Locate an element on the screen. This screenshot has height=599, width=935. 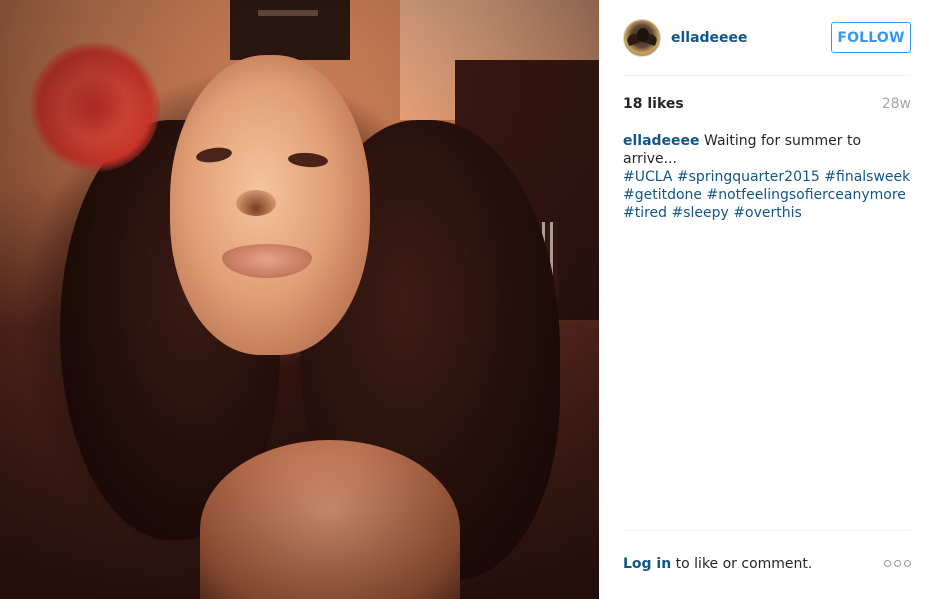
username-link: elladeeee is located at coordinates (751, 38).